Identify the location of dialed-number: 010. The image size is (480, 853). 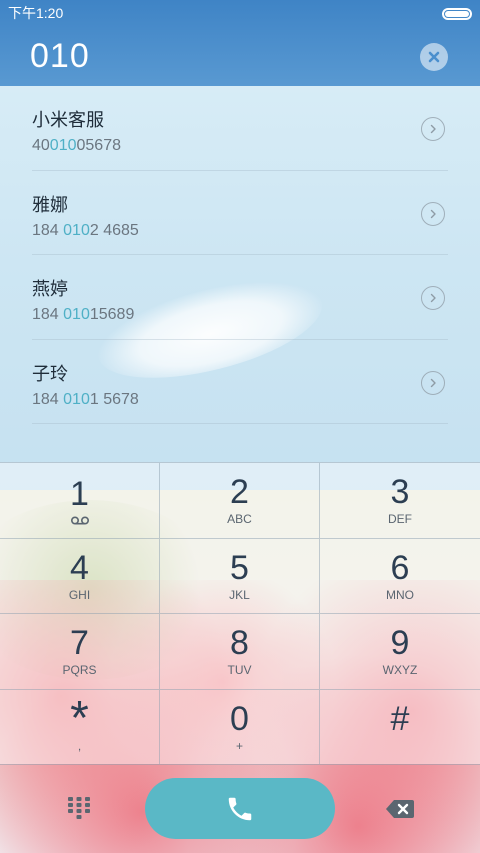
(60, 56).